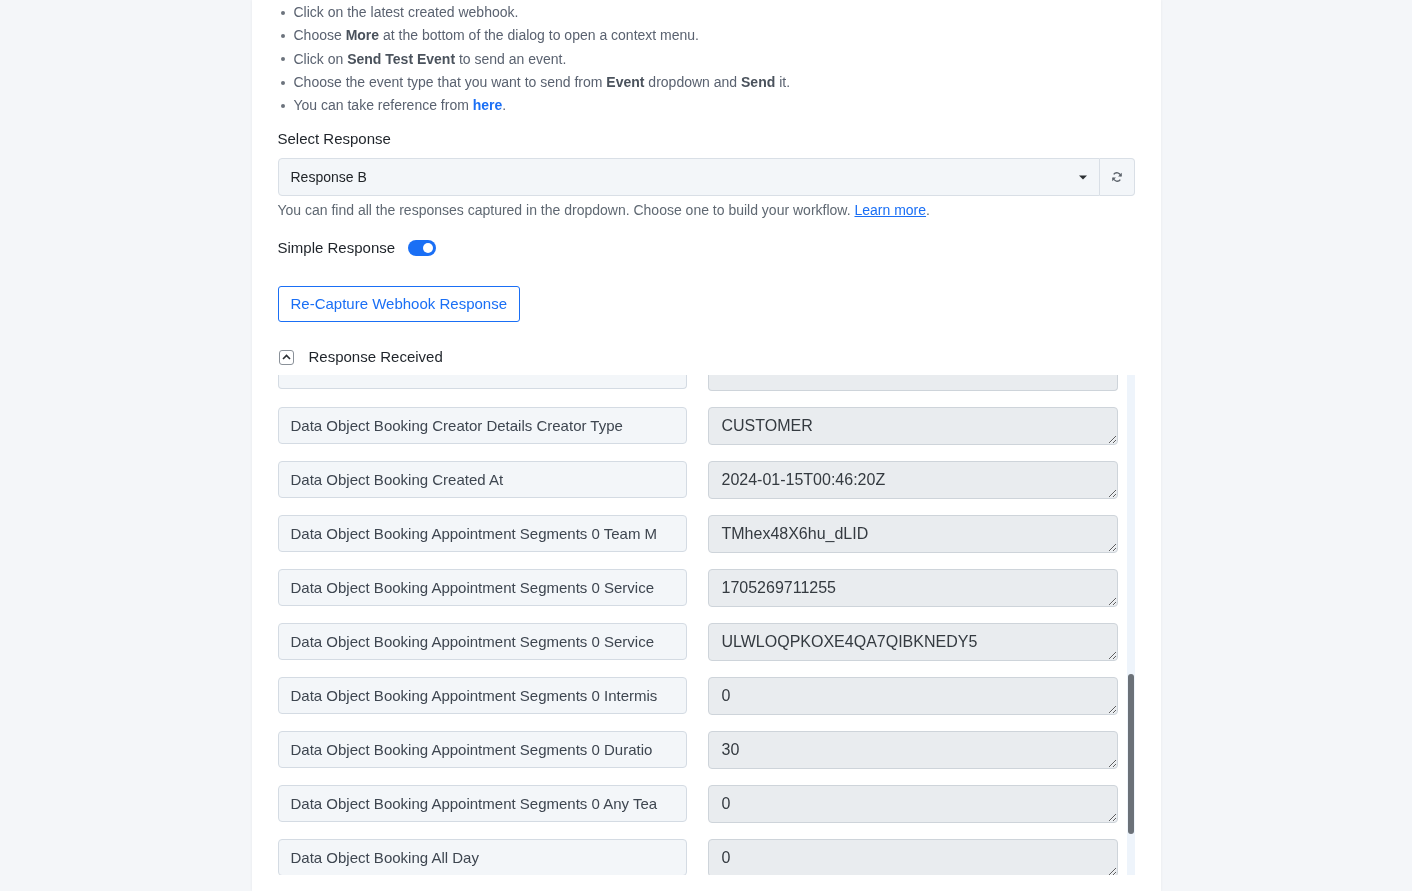  I want to click on chevron-up-icon, so click(286, 357).